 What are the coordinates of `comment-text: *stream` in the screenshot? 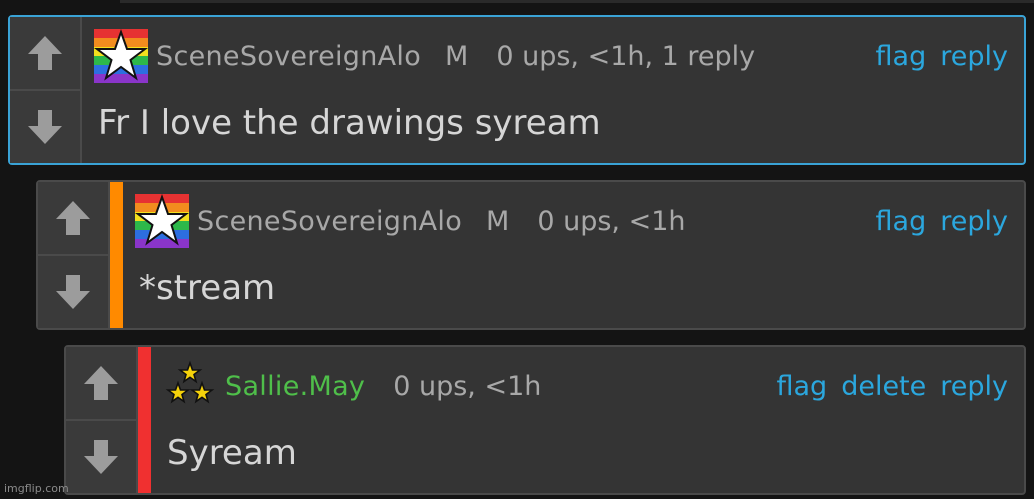 It's located at (207, 288).